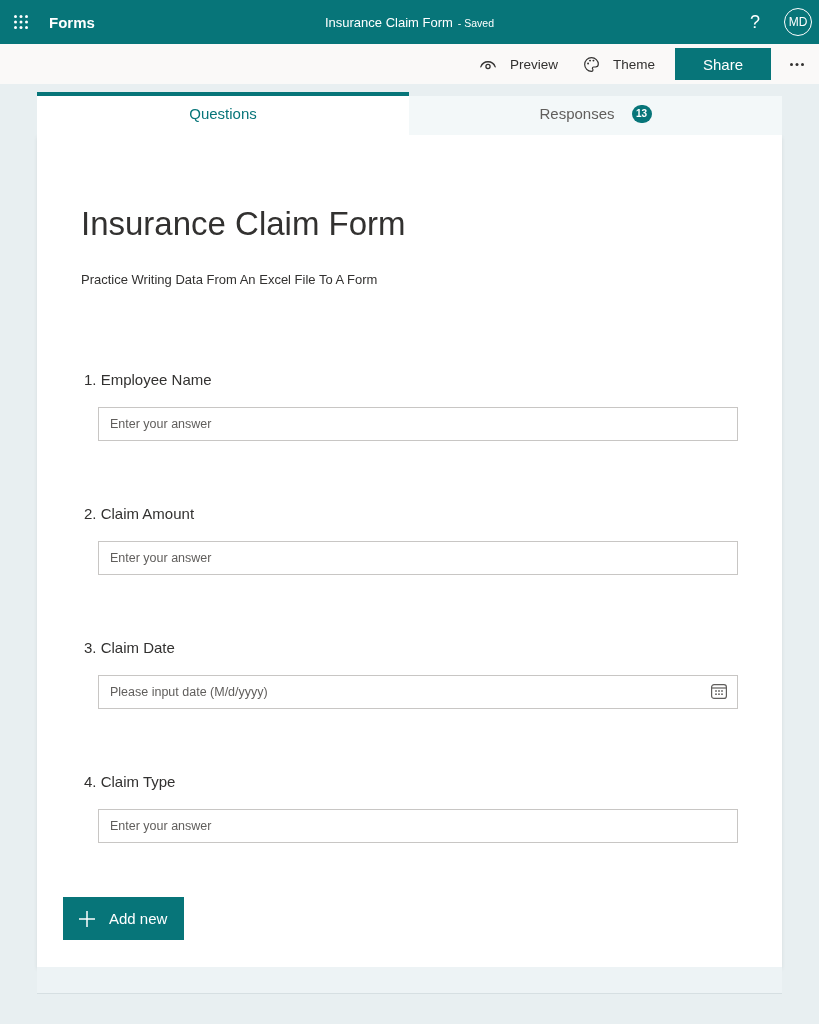 The image size is (819, 1024). What do you see at coordinates (487, 64) in the screenshot?
I see `eye-icon` at bounding box center [487, 64].